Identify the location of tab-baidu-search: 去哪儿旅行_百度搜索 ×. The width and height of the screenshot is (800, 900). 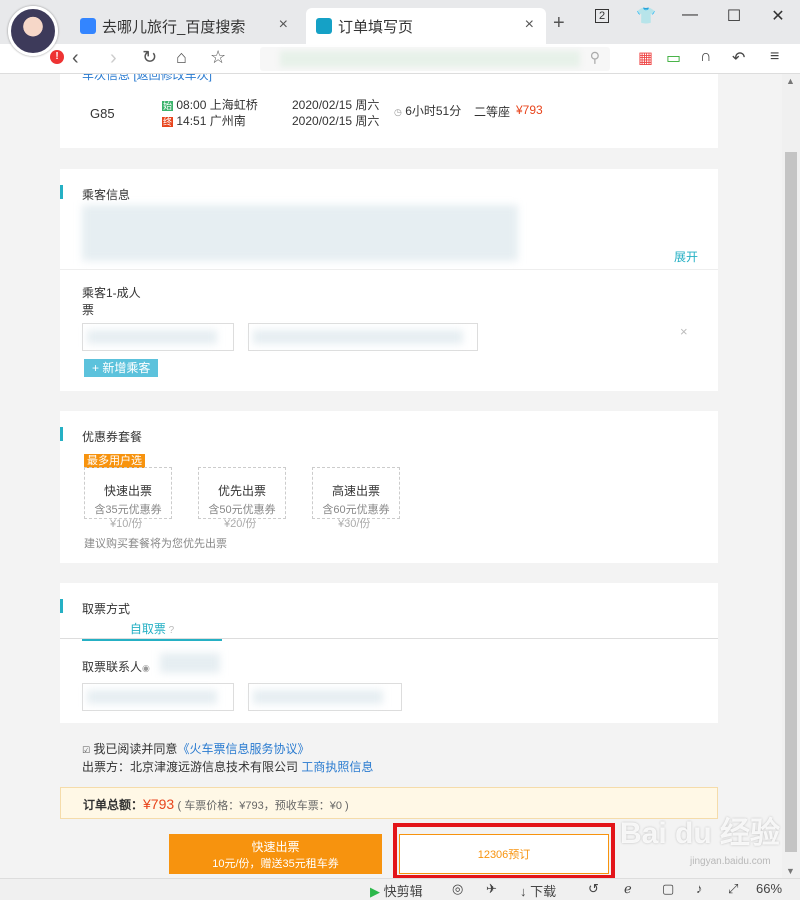
(185, 26).